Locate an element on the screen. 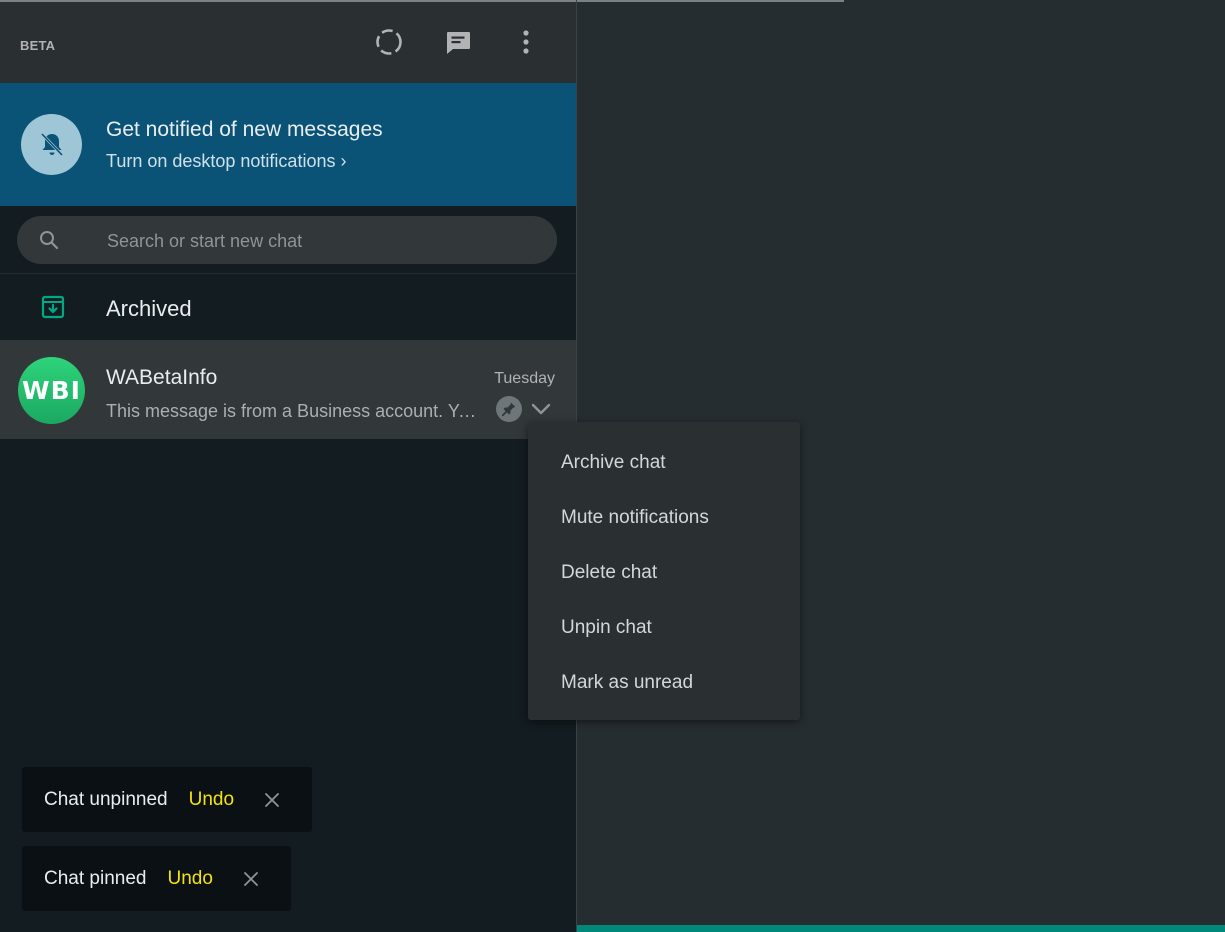 Image resolution: width=1225 pixels, height=932 pixels. menu-item-archive-chat: Archive chat is located at coordinates (664, 462).